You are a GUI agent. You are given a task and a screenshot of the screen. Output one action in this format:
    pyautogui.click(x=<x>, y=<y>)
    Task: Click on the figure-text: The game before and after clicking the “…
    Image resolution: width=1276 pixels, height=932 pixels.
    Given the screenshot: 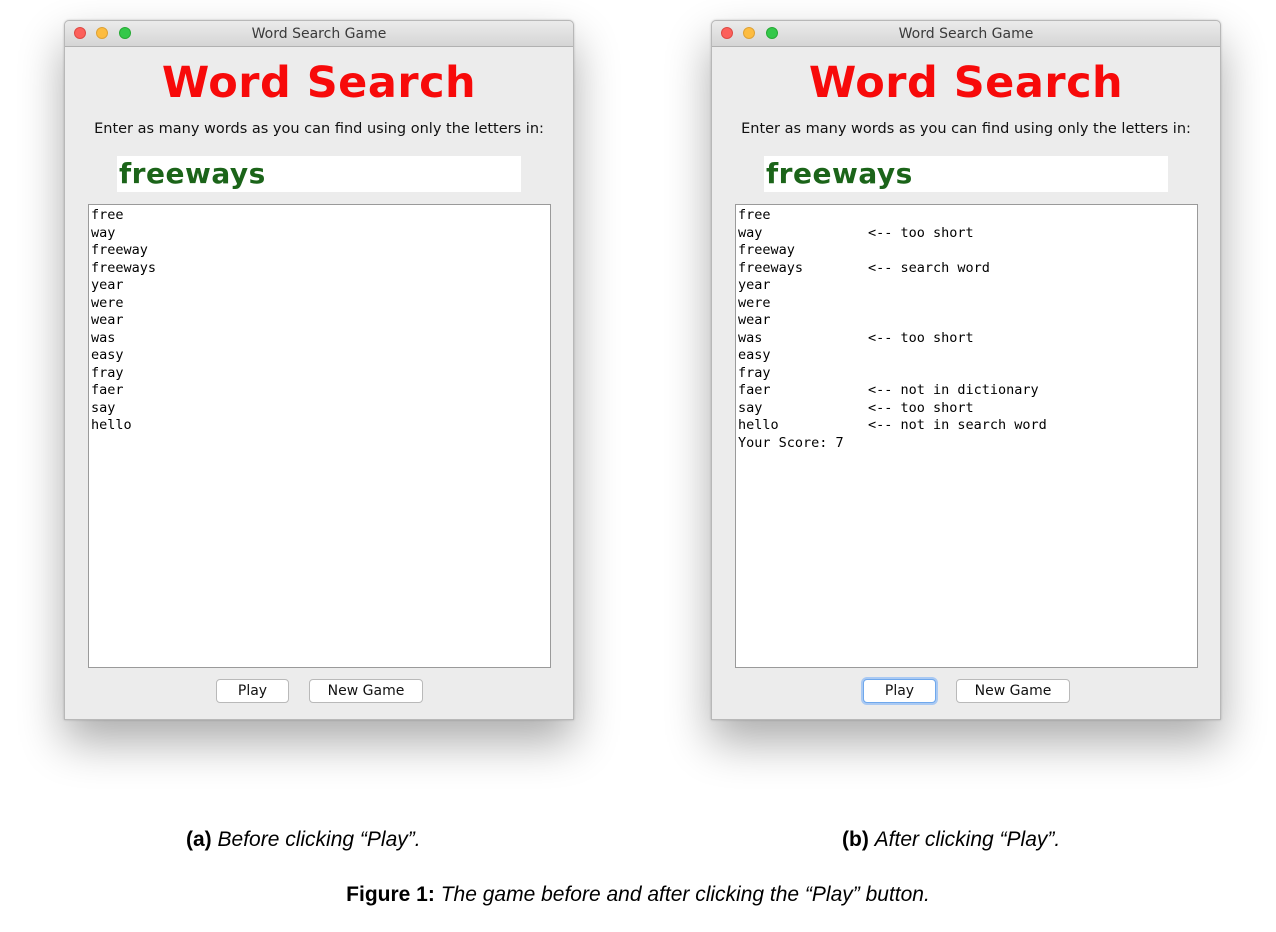 What is the action you would take?
    pyautogui.click(x=685, y=894)
    